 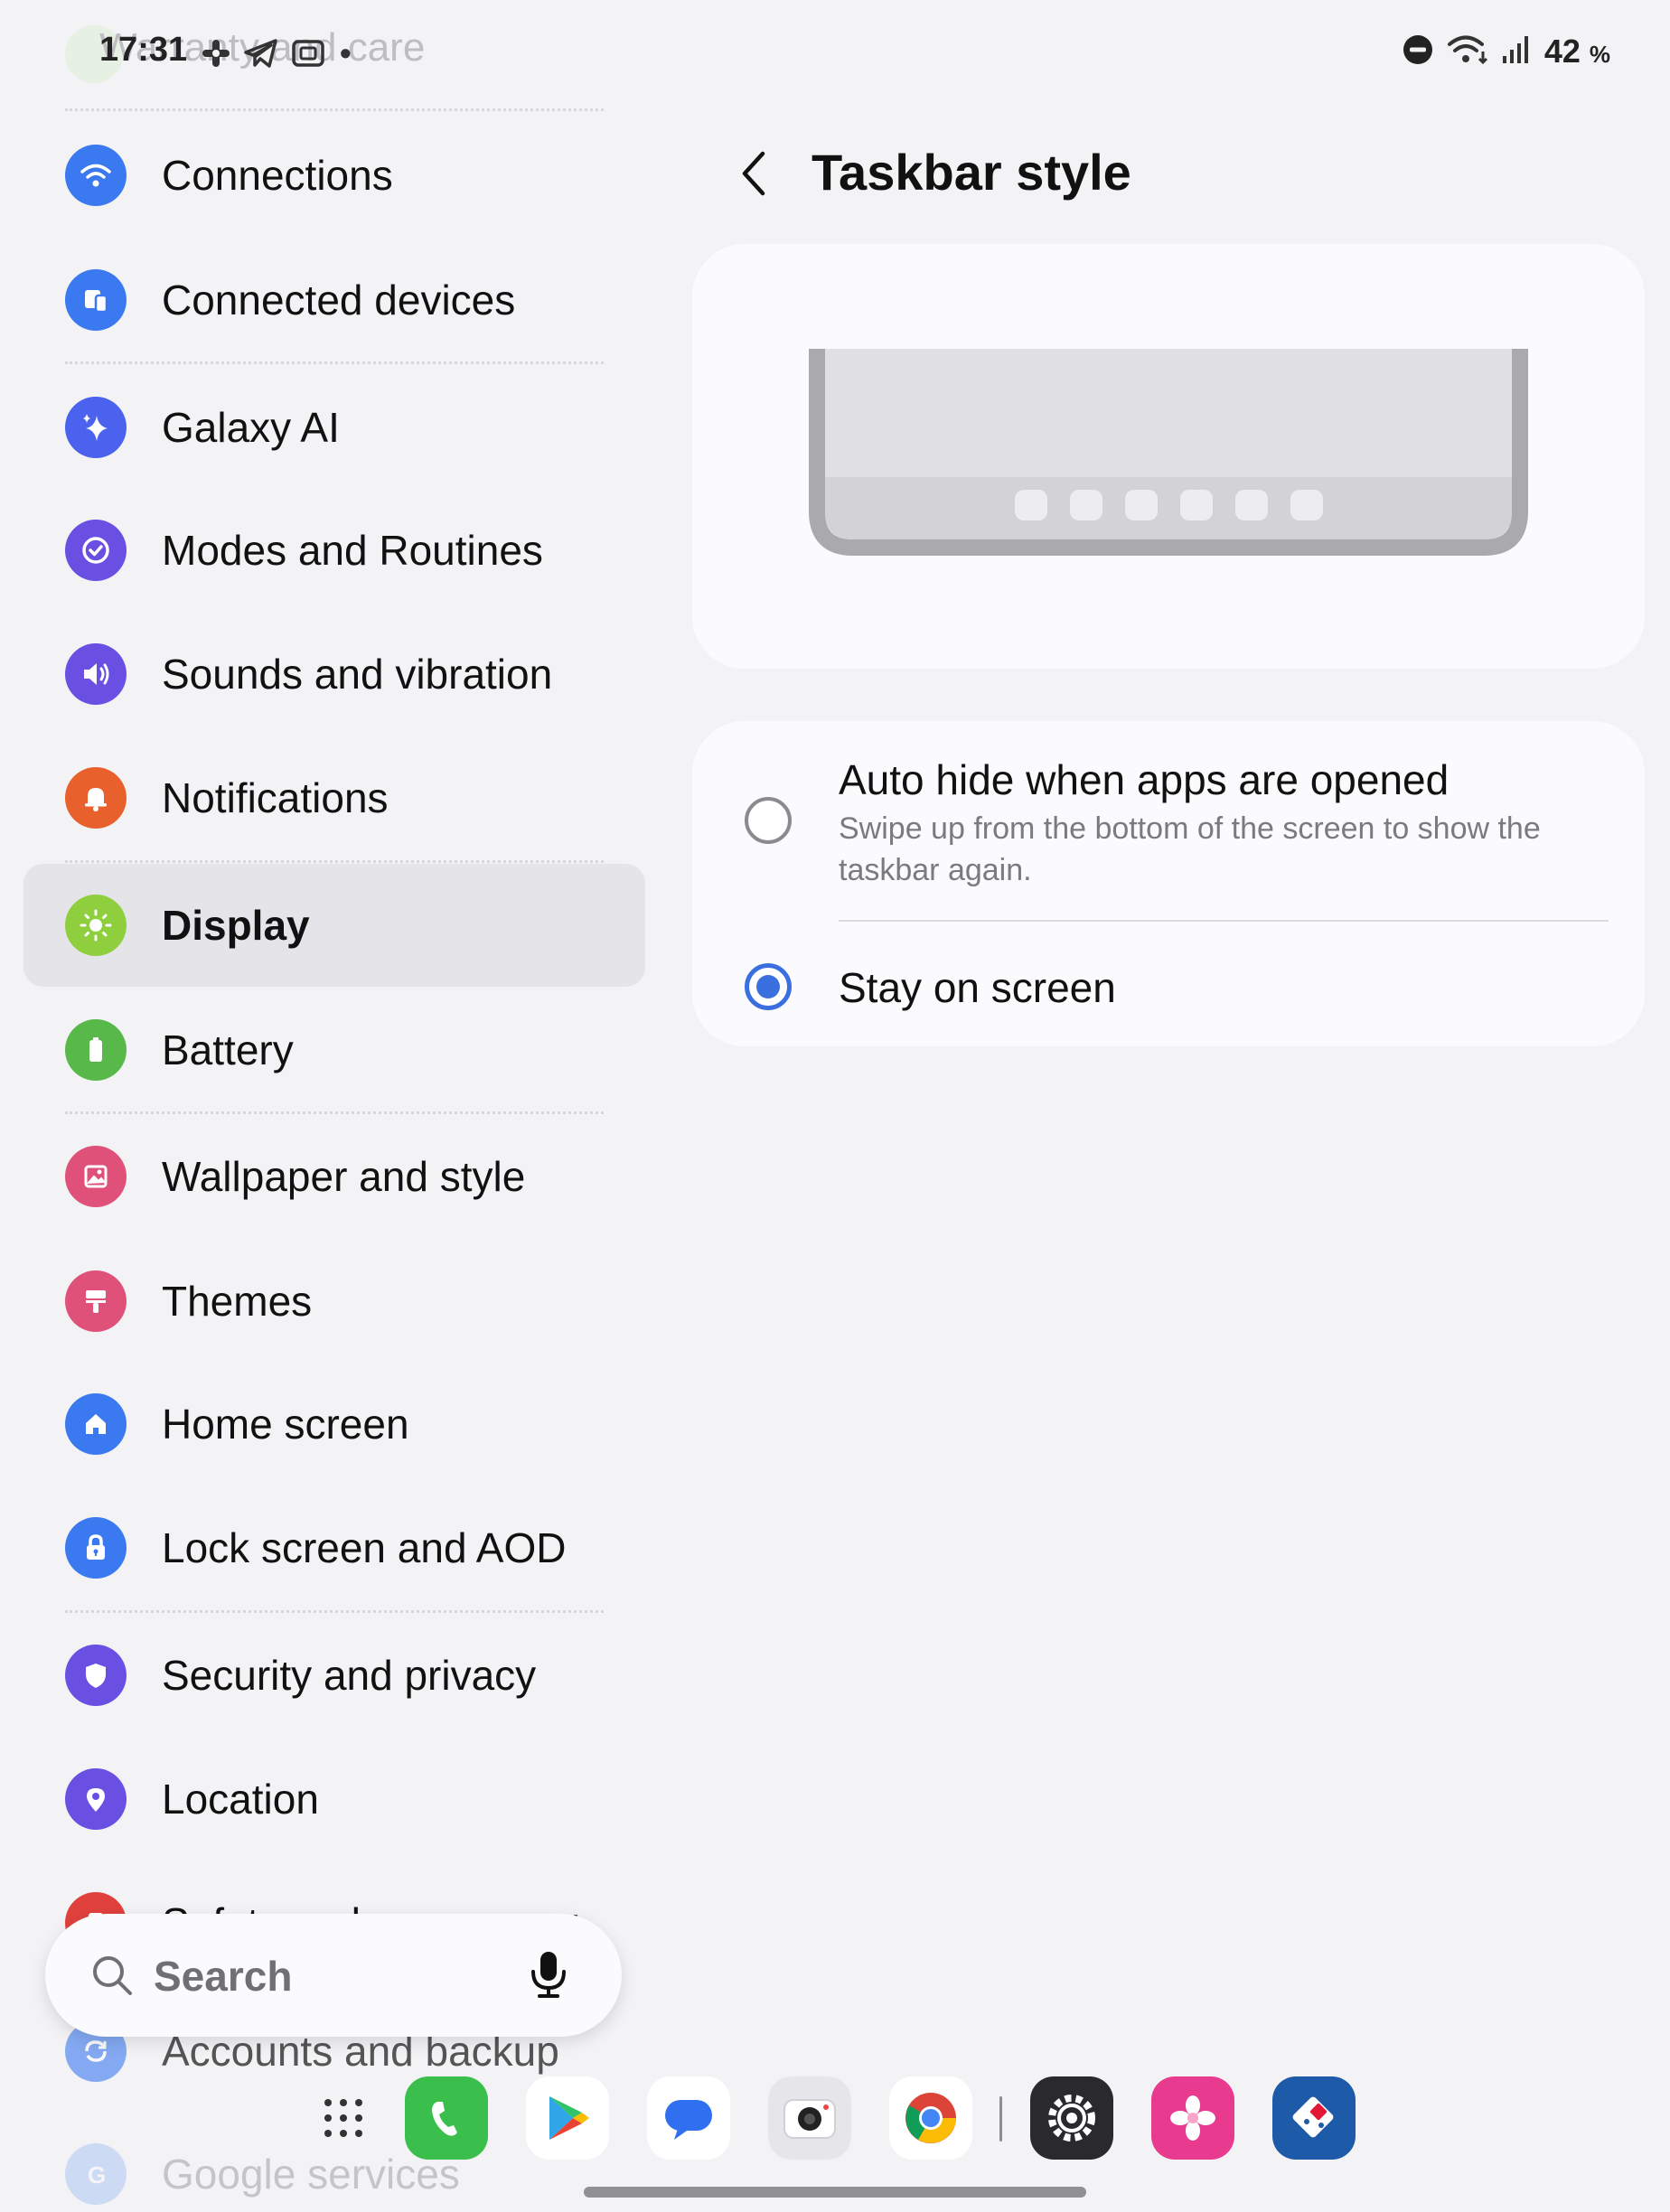 I want to click on sidebar-item-label: Wallpaper and style, so click(x=344, y=1176).